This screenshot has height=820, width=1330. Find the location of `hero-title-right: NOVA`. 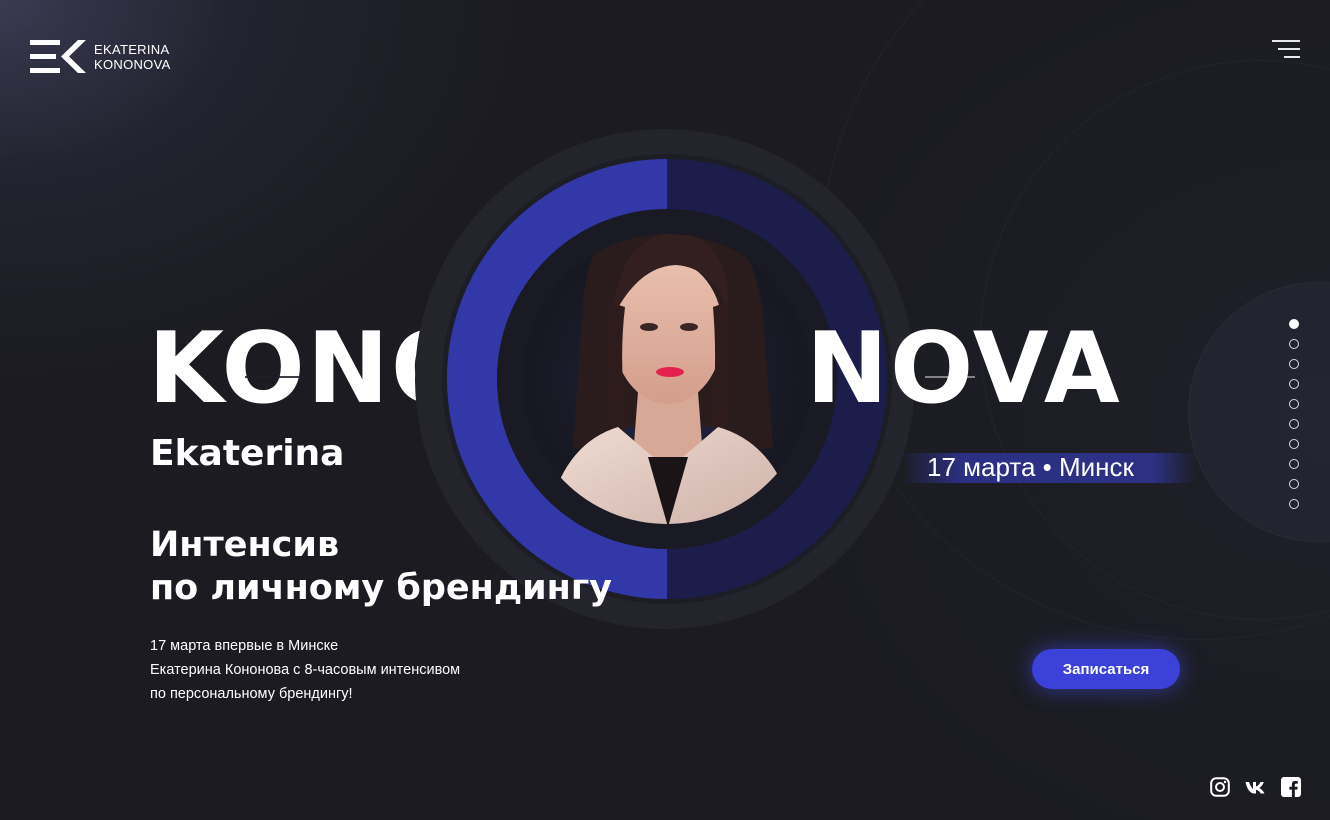

hero-title-right: NOVA is located at coordinates (964, 369).